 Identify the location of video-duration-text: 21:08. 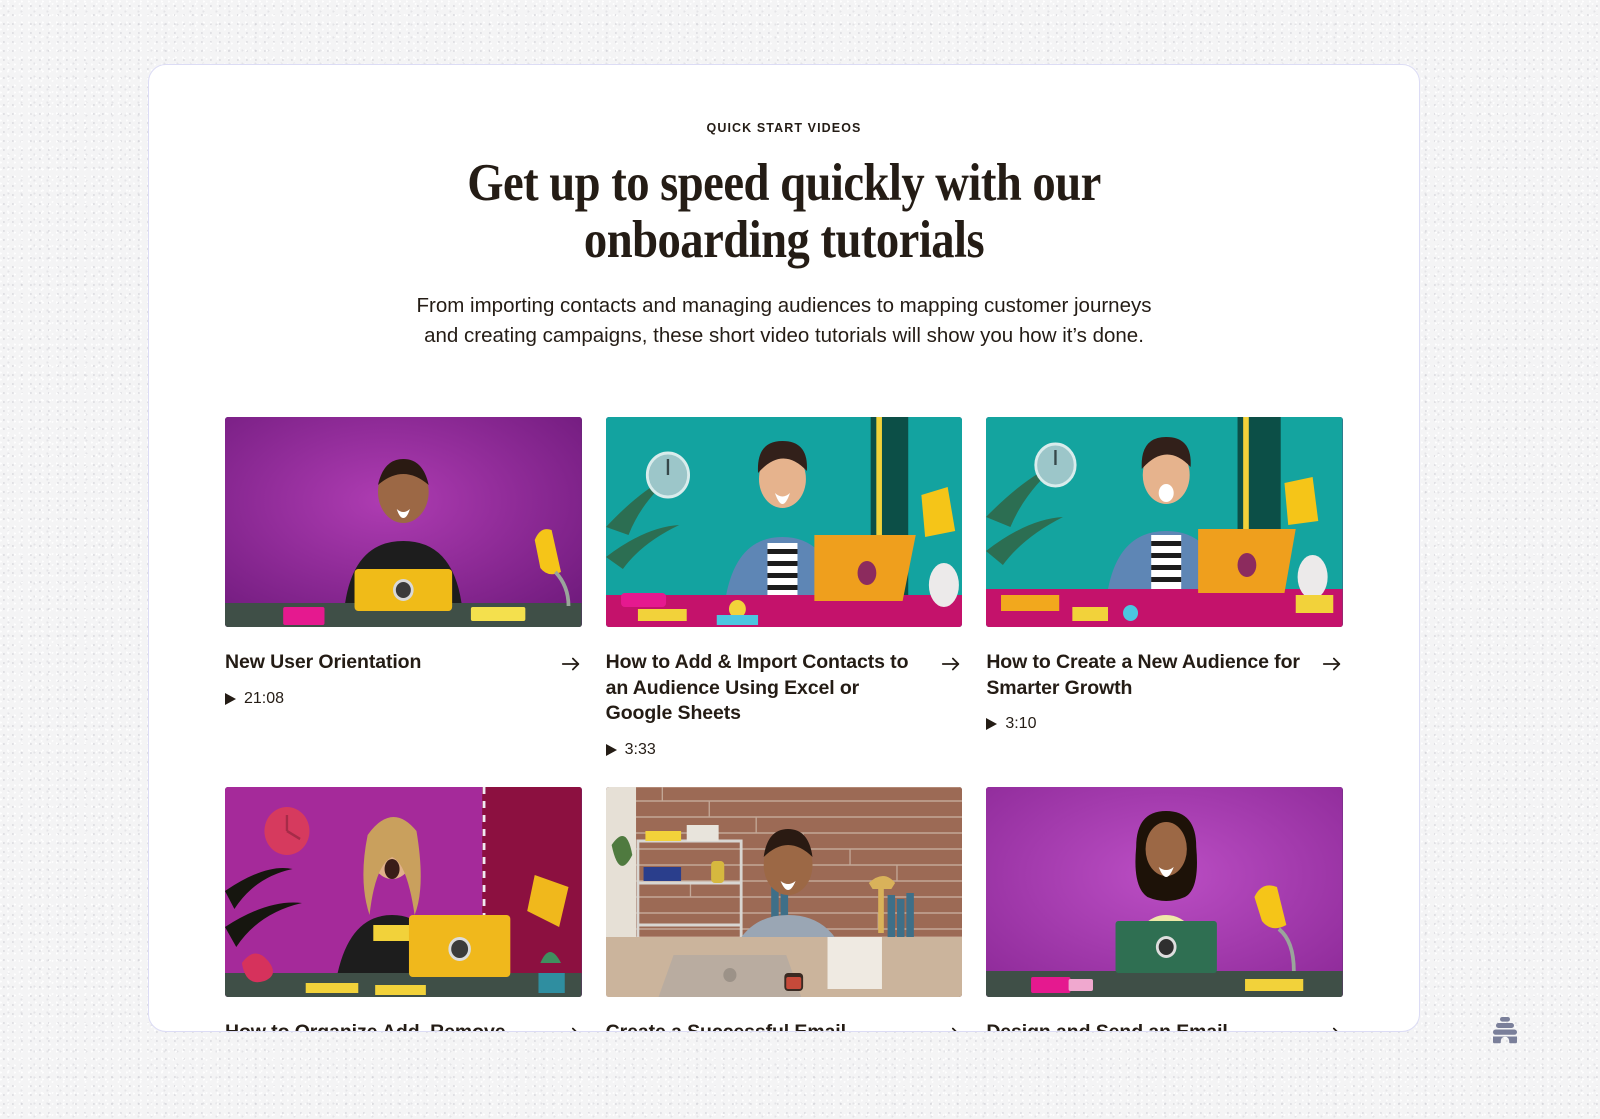
(264, 698).